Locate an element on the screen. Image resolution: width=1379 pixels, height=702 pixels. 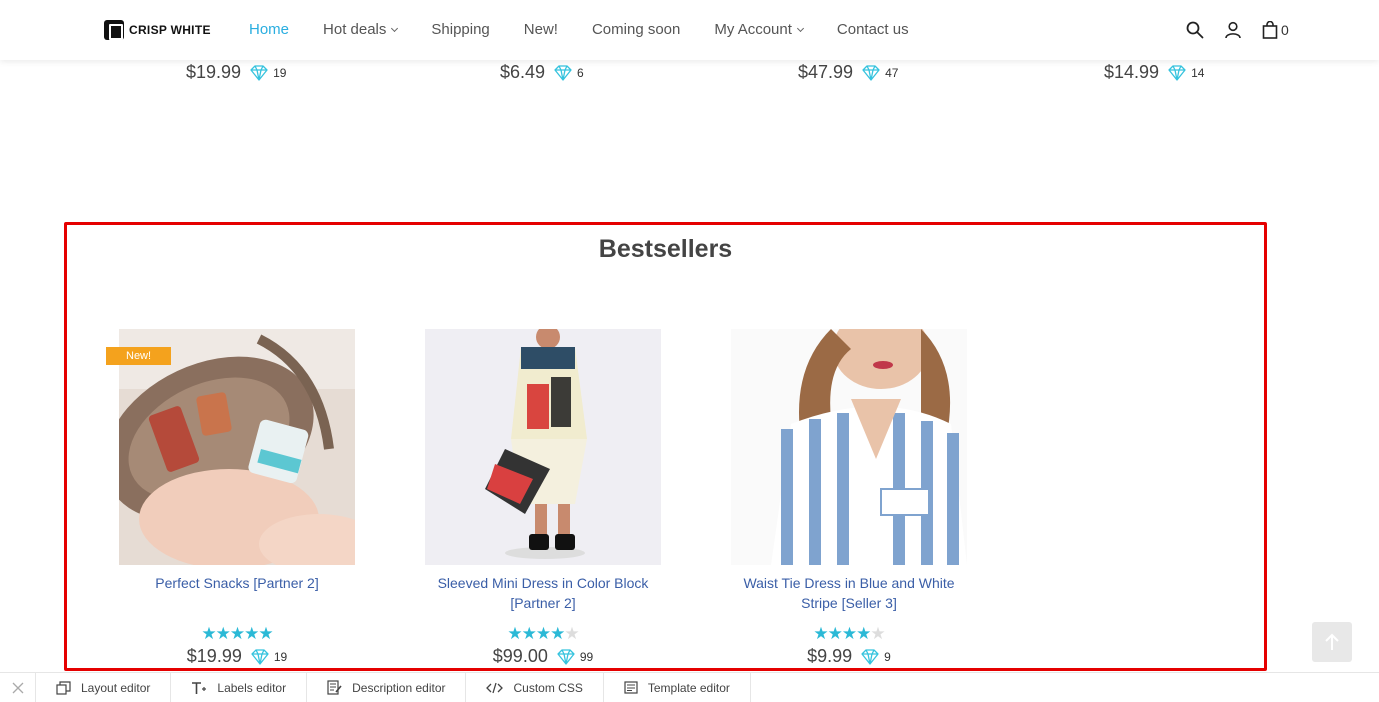
cart-button: 0 is located at coordinates (1275, 30).